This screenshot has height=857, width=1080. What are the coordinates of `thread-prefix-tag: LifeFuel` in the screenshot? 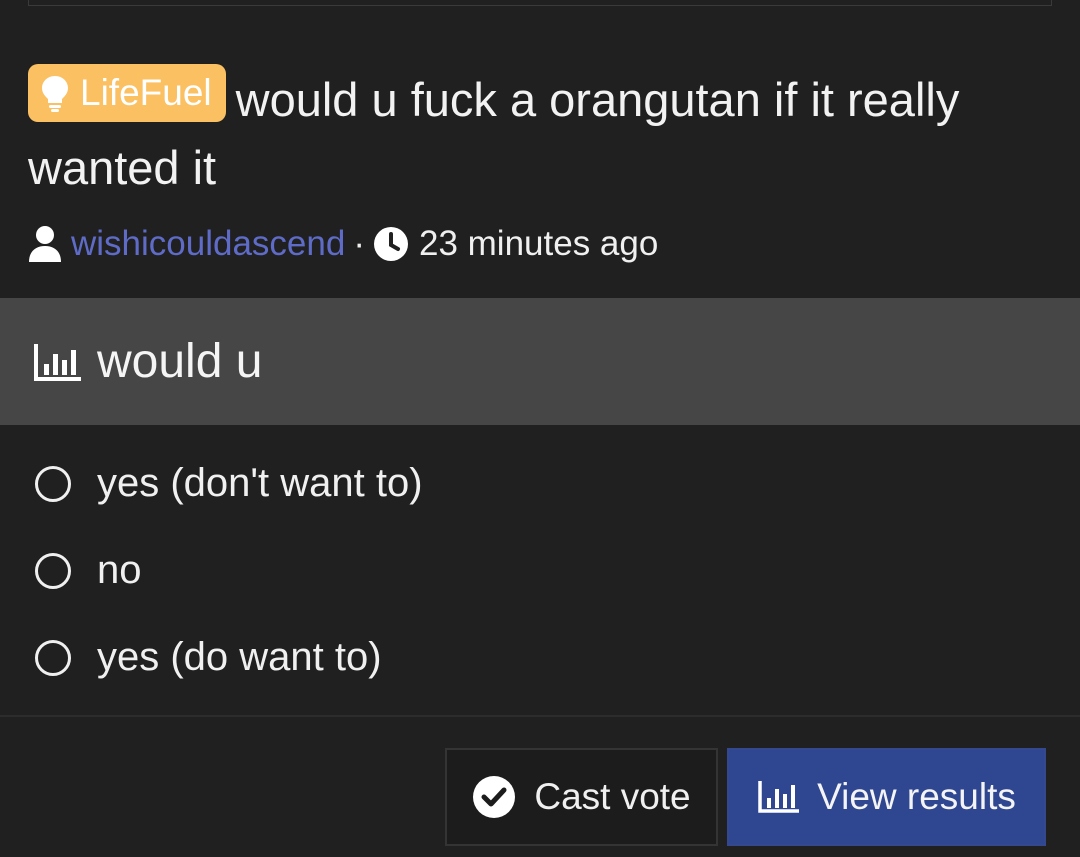 It's located at (127, 93).